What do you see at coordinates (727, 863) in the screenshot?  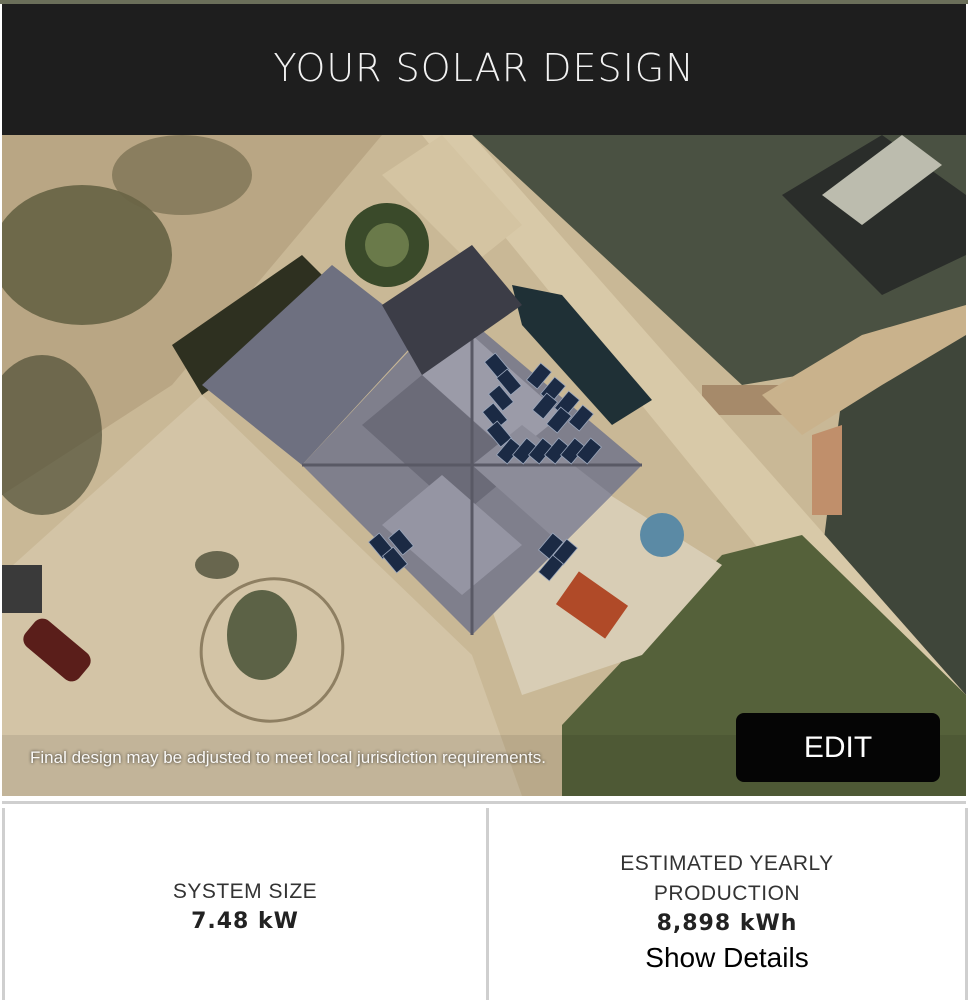 I see `yearly-production-label-line1: ESTIMATED YEARLY` at bounding box center [727, 863].